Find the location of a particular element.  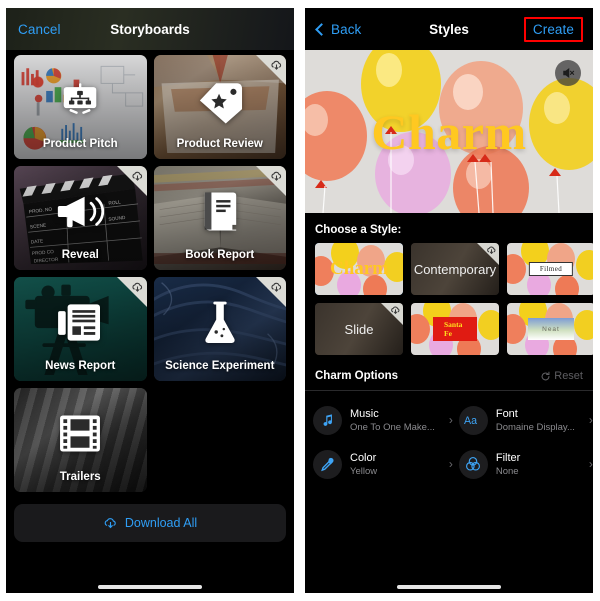

thumb-title: Charm is located at coordinates (359, 268).